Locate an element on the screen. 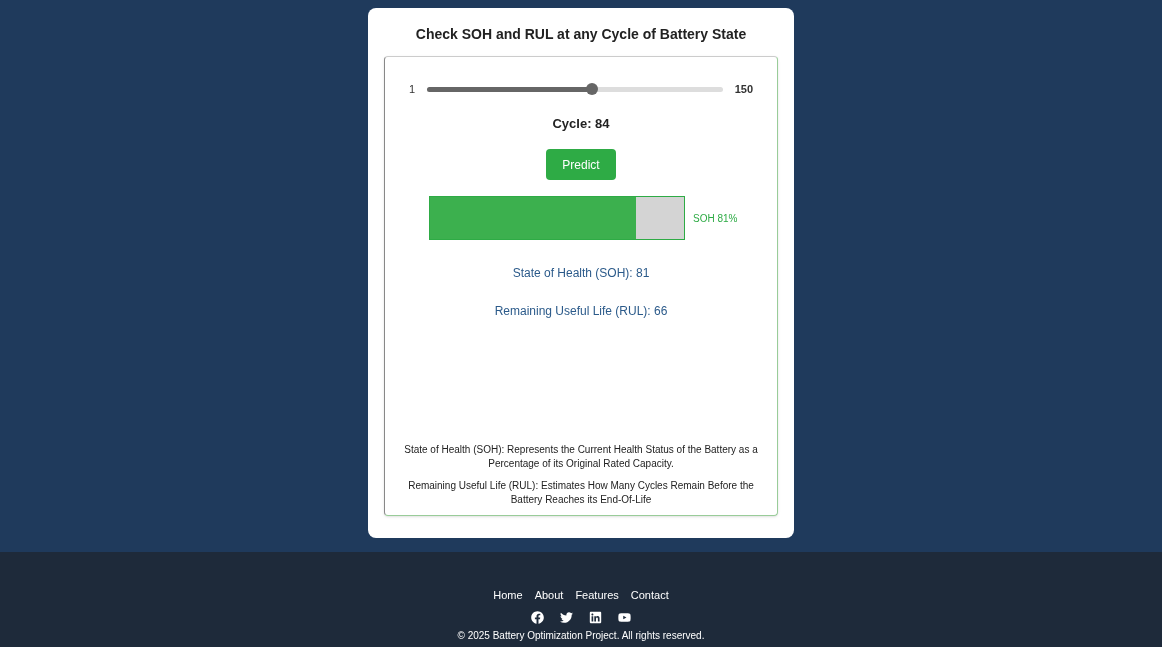 This screenshot has height=647, width=1162. slider-thumb is located at coordinates (591, 88).